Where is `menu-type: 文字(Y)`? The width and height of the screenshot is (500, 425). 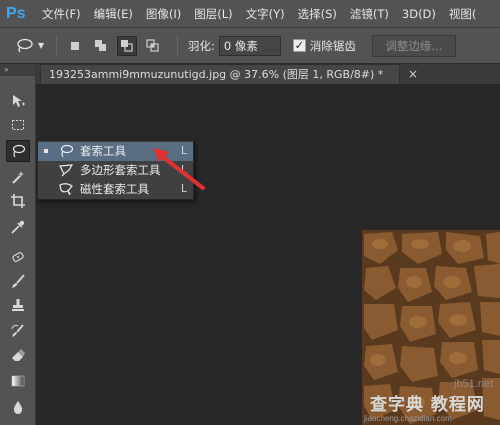
menu-type: 文字(Y) is located at coordinates (265, 14).